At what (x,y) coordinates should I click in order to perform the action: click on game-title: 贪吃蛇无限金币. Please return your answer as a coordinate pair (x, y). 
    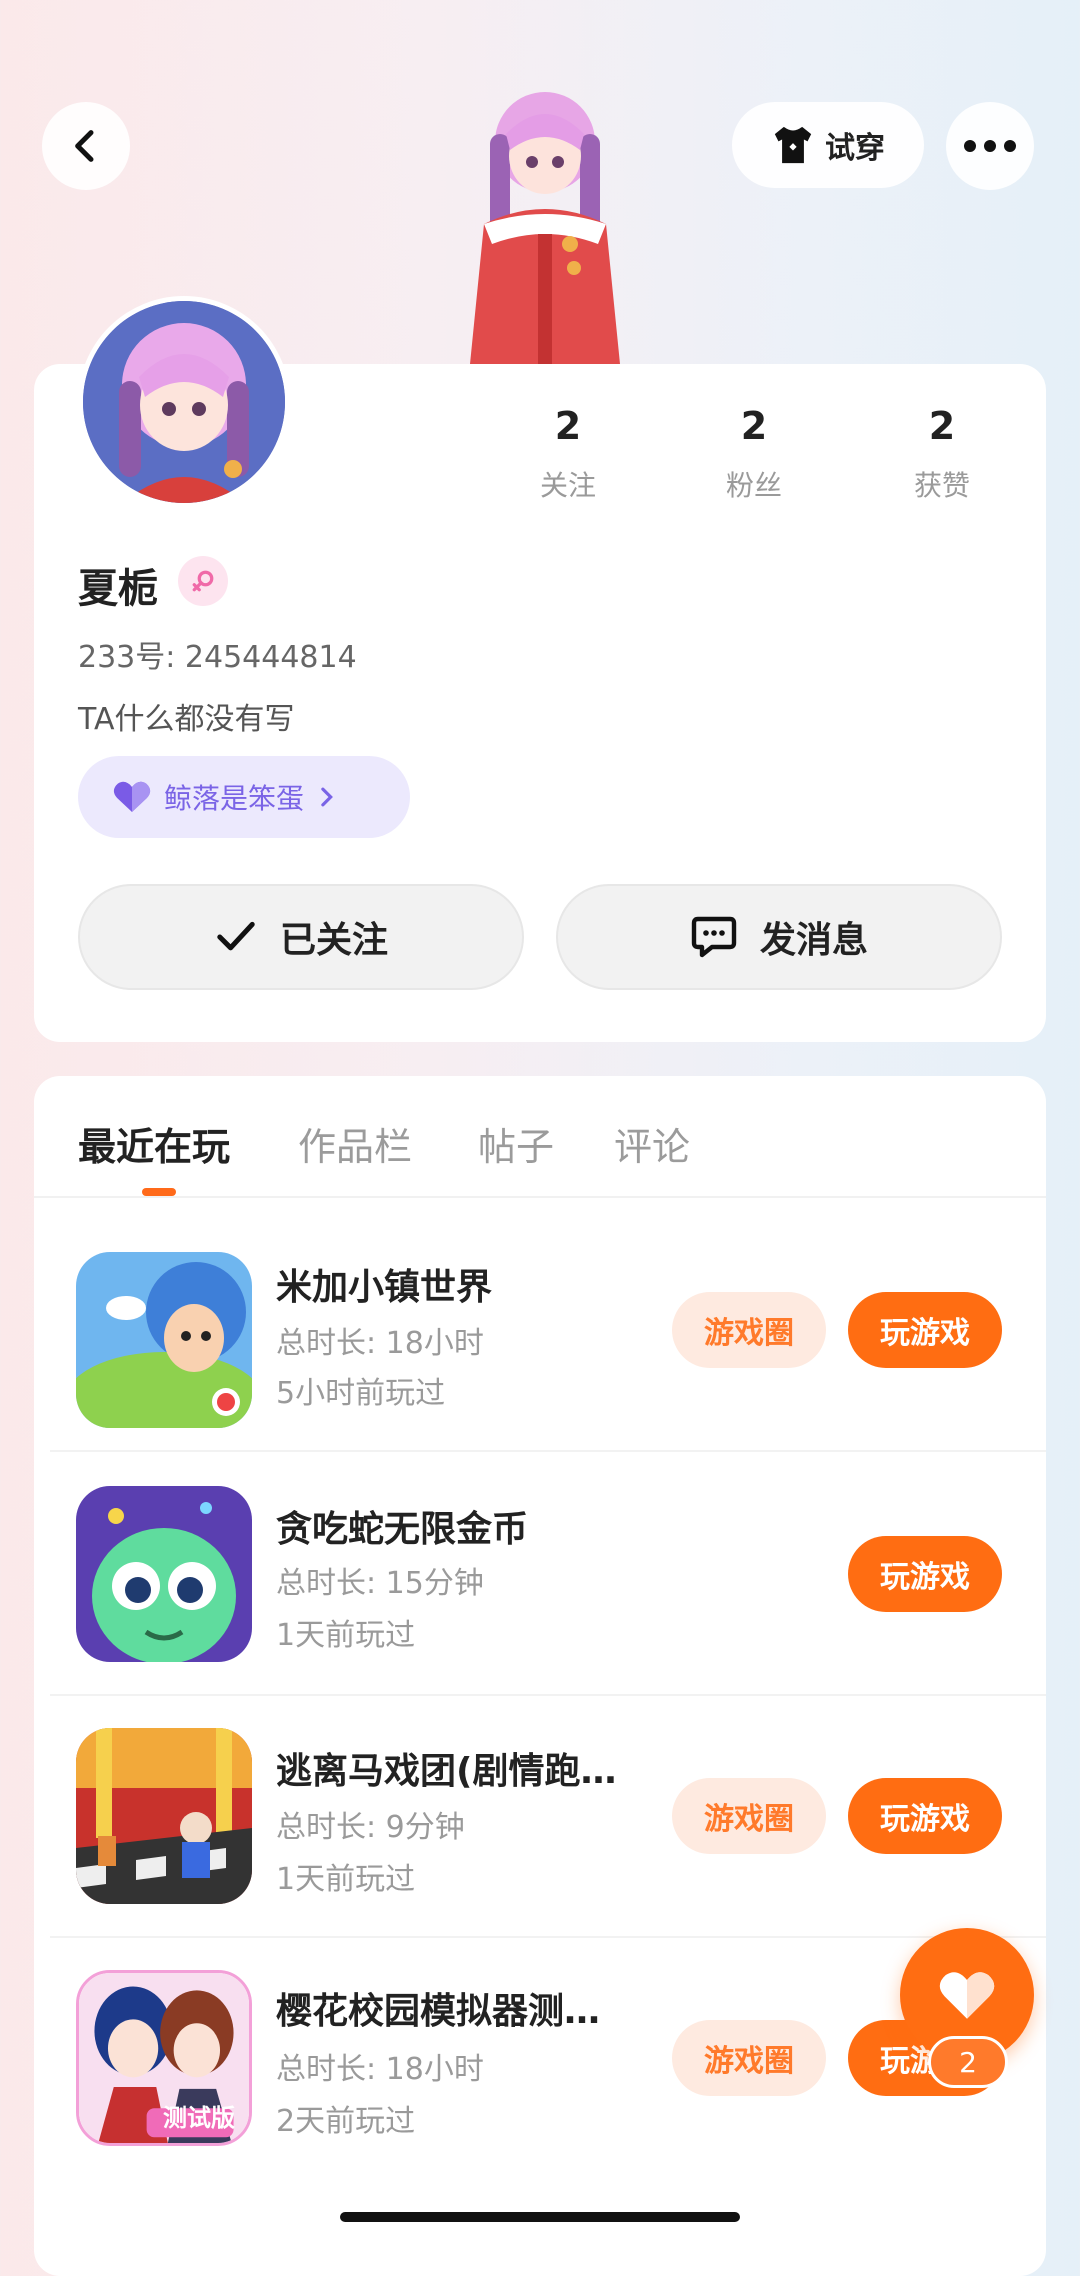
    Looking at the image, I should click on (402, 1529).